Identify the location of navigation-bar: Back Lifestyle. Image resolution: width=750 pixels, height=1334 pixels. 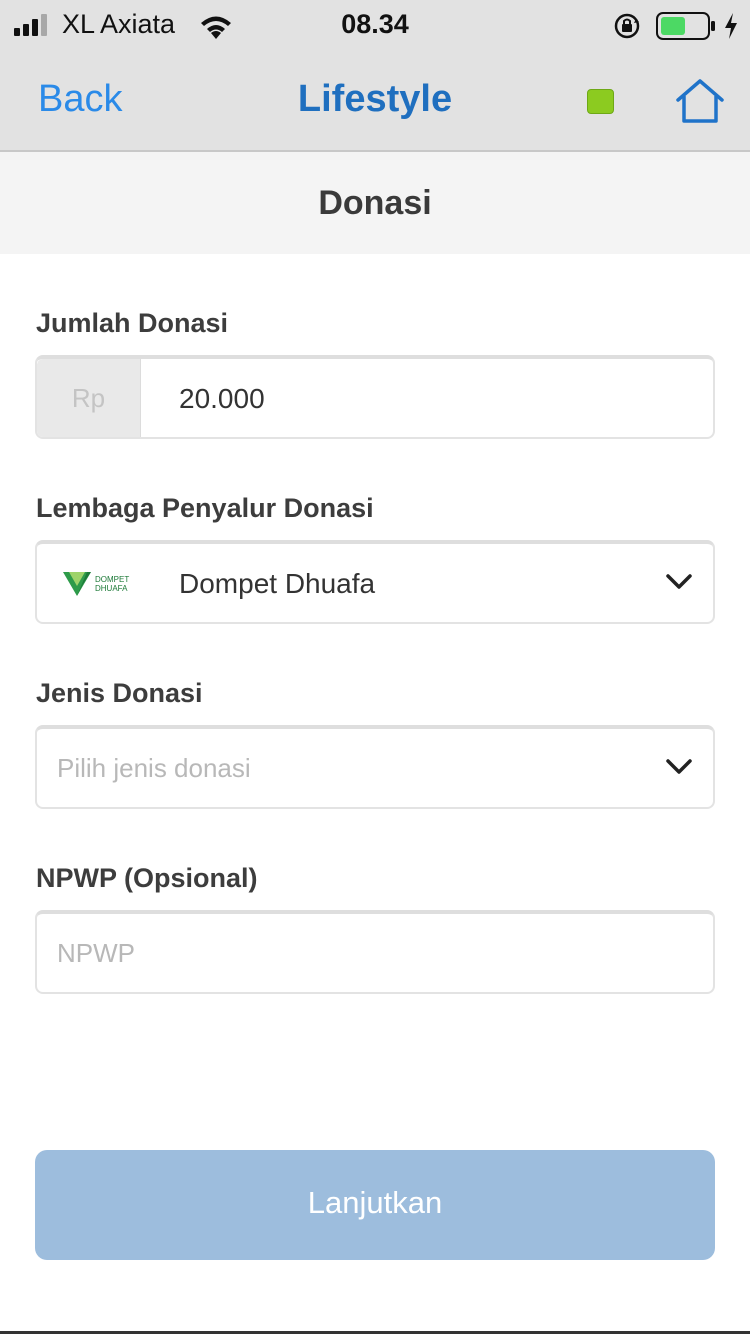
(375, 101).